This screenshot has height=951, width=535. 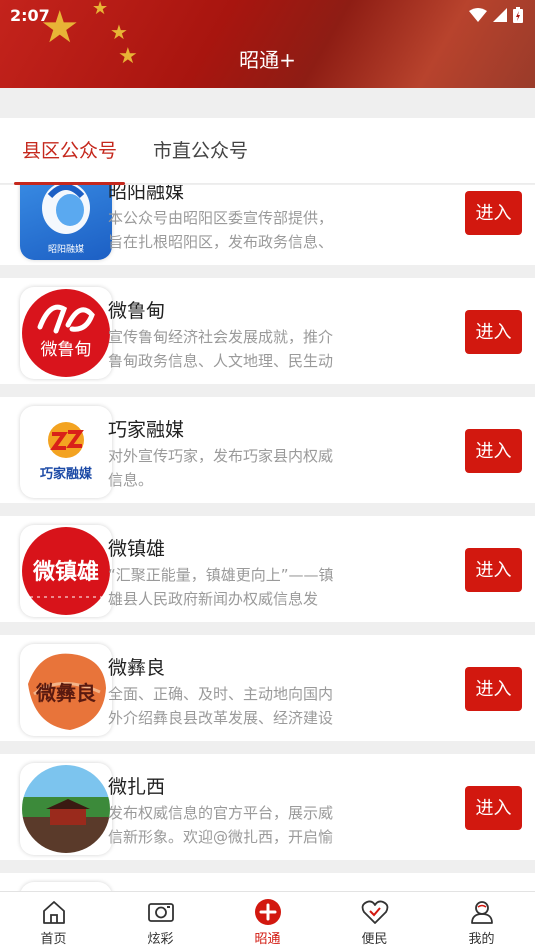 I want to click on list-item: 微扎西 发布权威信息的官方平台，展示威信新形象。欢迎@微扎西，开启愉 进入, so click(x=267, y=807).